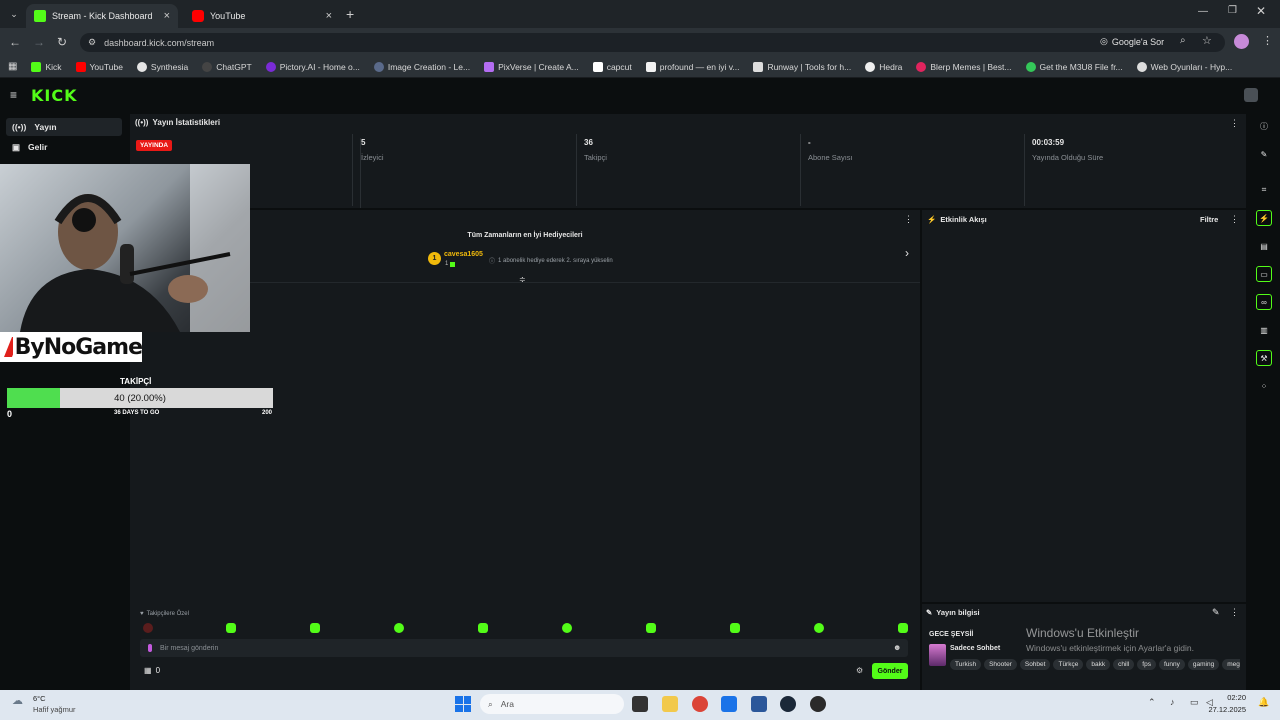 This screenshot has height=720, width=1280. What do you see at coordinates (54, 709) in the screenshot?
I see `weather-desc: Hafif yağmur` at bounding box center [54, 709].